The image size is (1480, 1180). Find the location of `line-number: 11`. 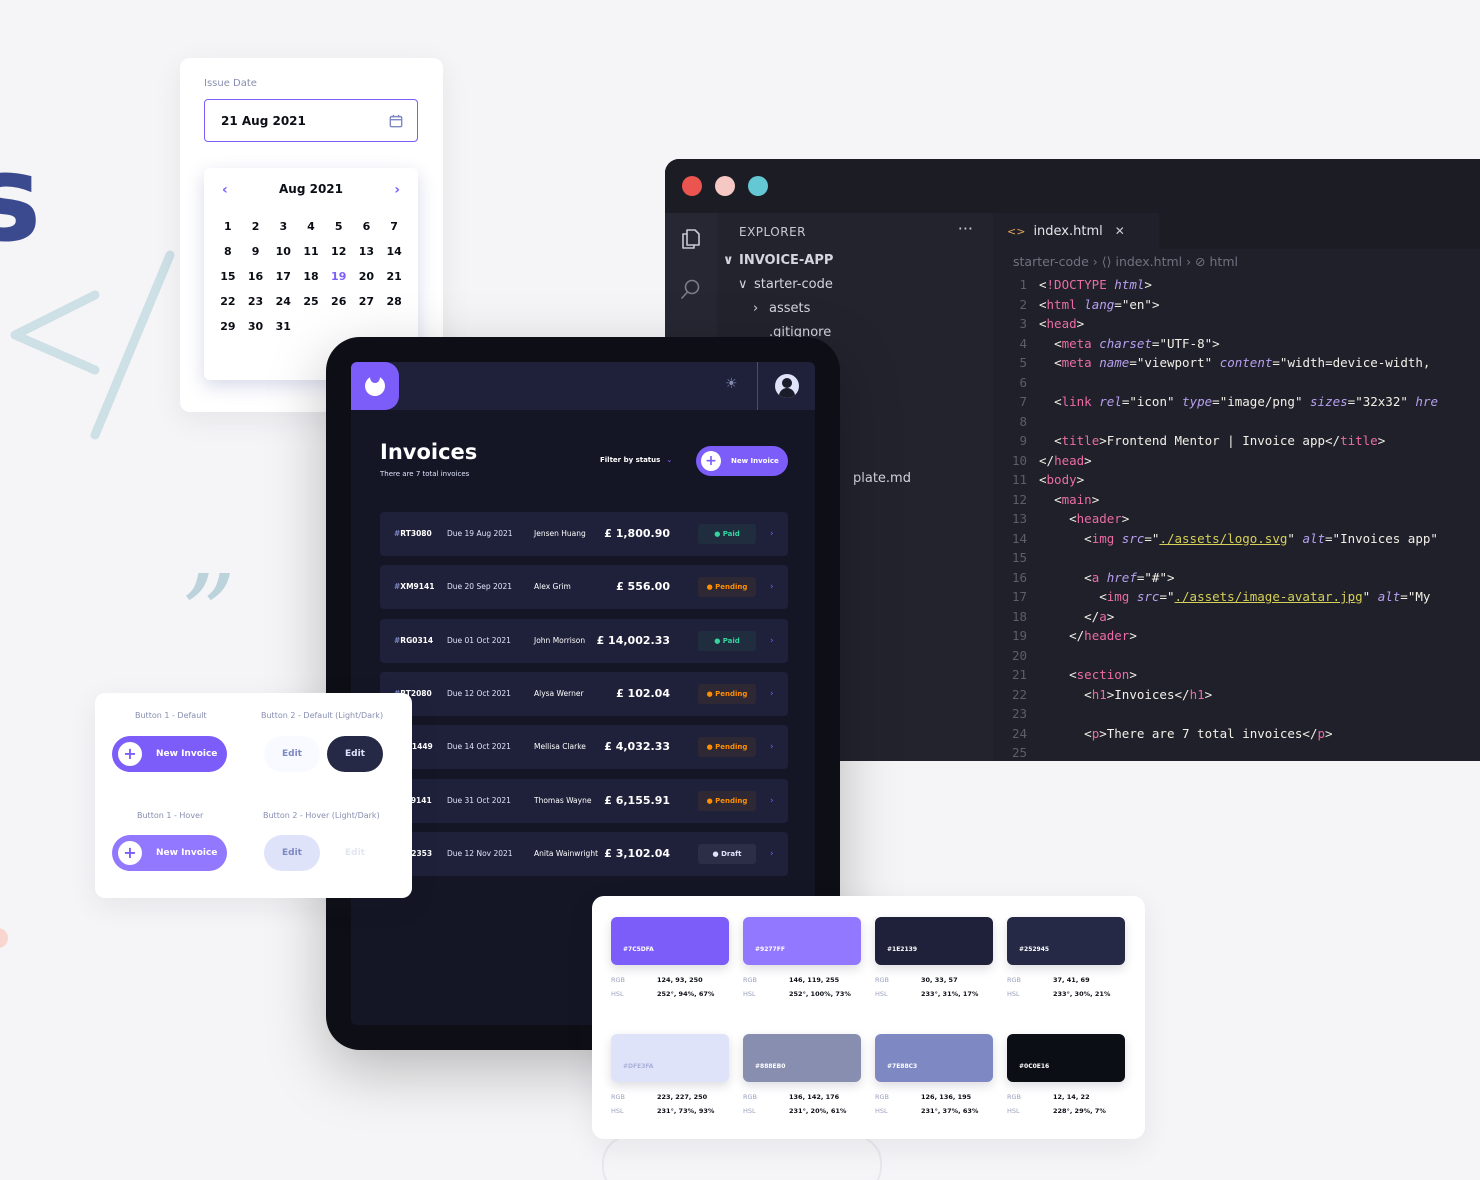

line-number: 11 is located at coordinates (1019, 479).